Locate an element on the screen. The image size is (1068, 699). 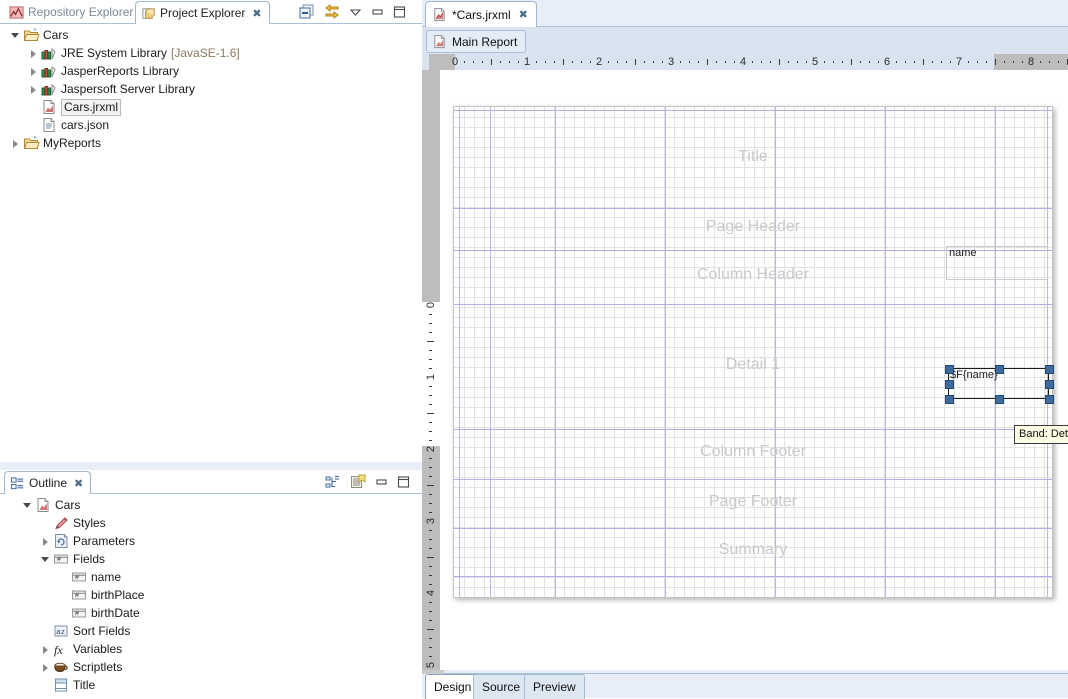
tree-item-label: Cars.jrxml is located at coordinates (91, 107).